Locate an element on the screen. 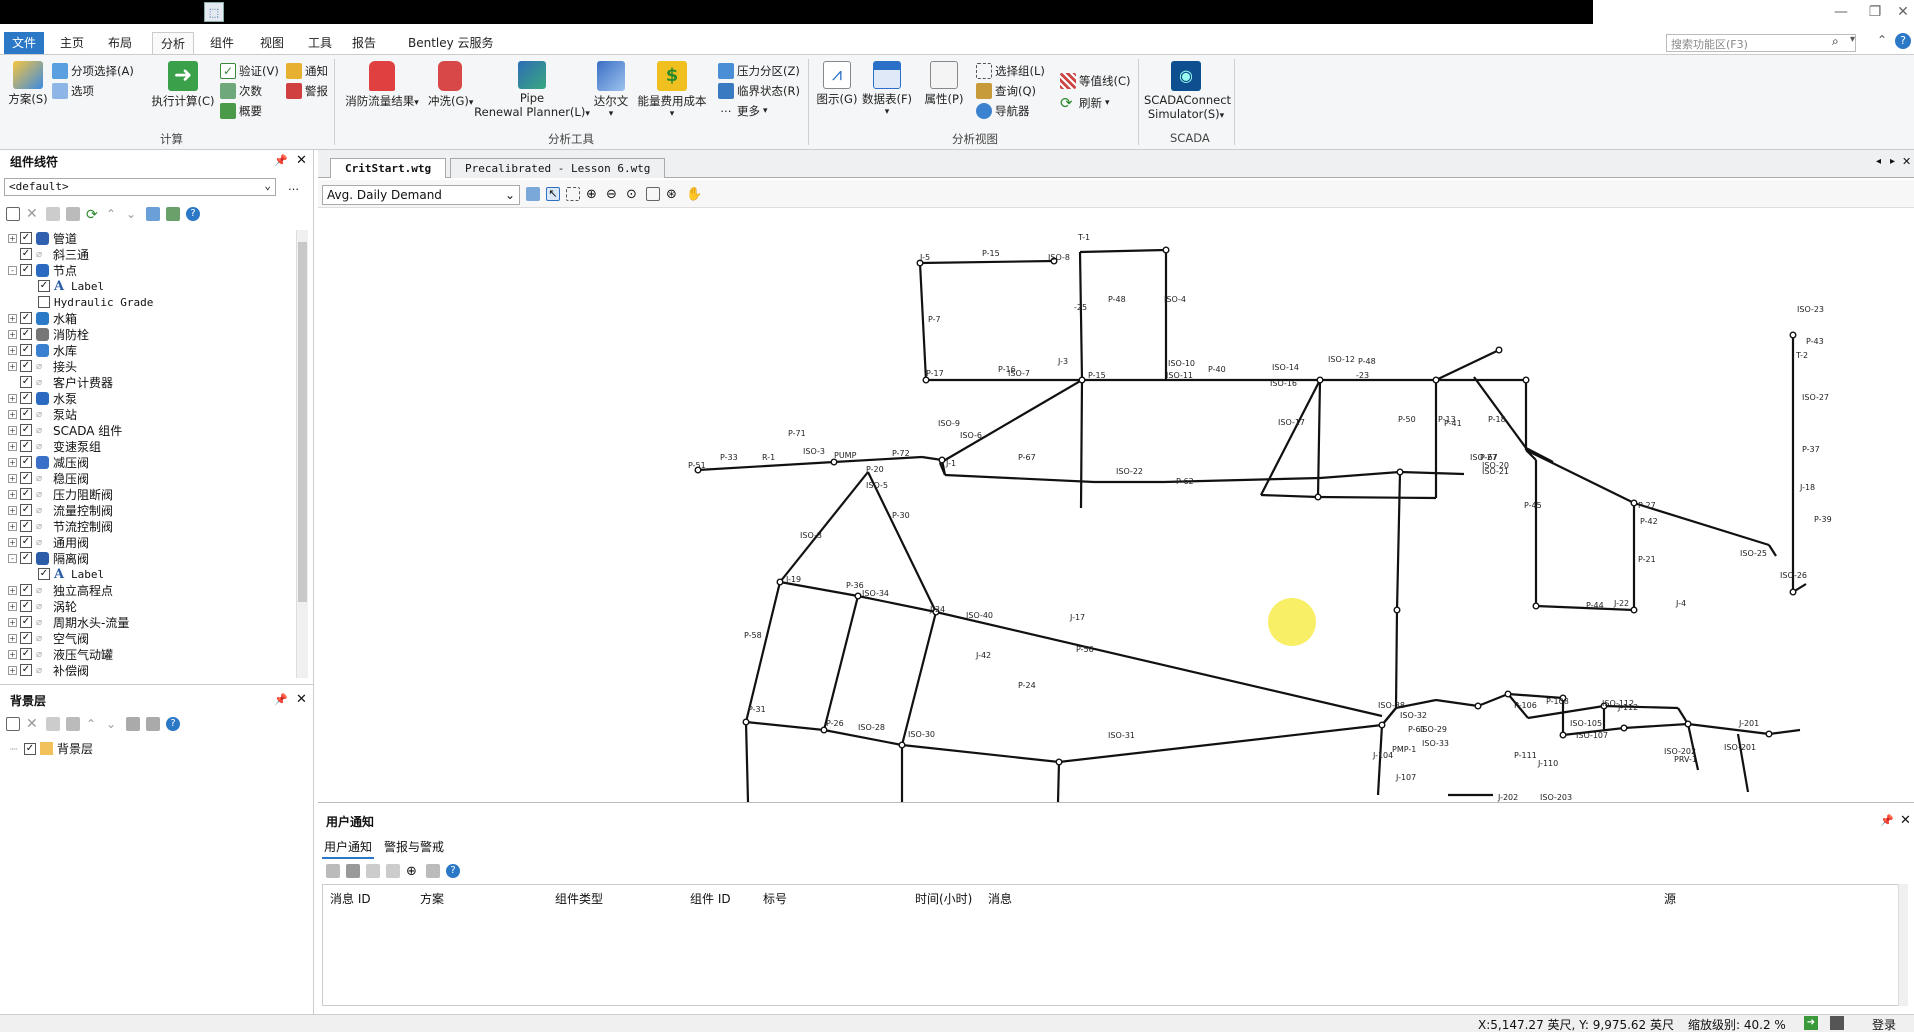  tree-item: + ✓ ⌀ 流量控制阀 is located at coordinates (150, 510).